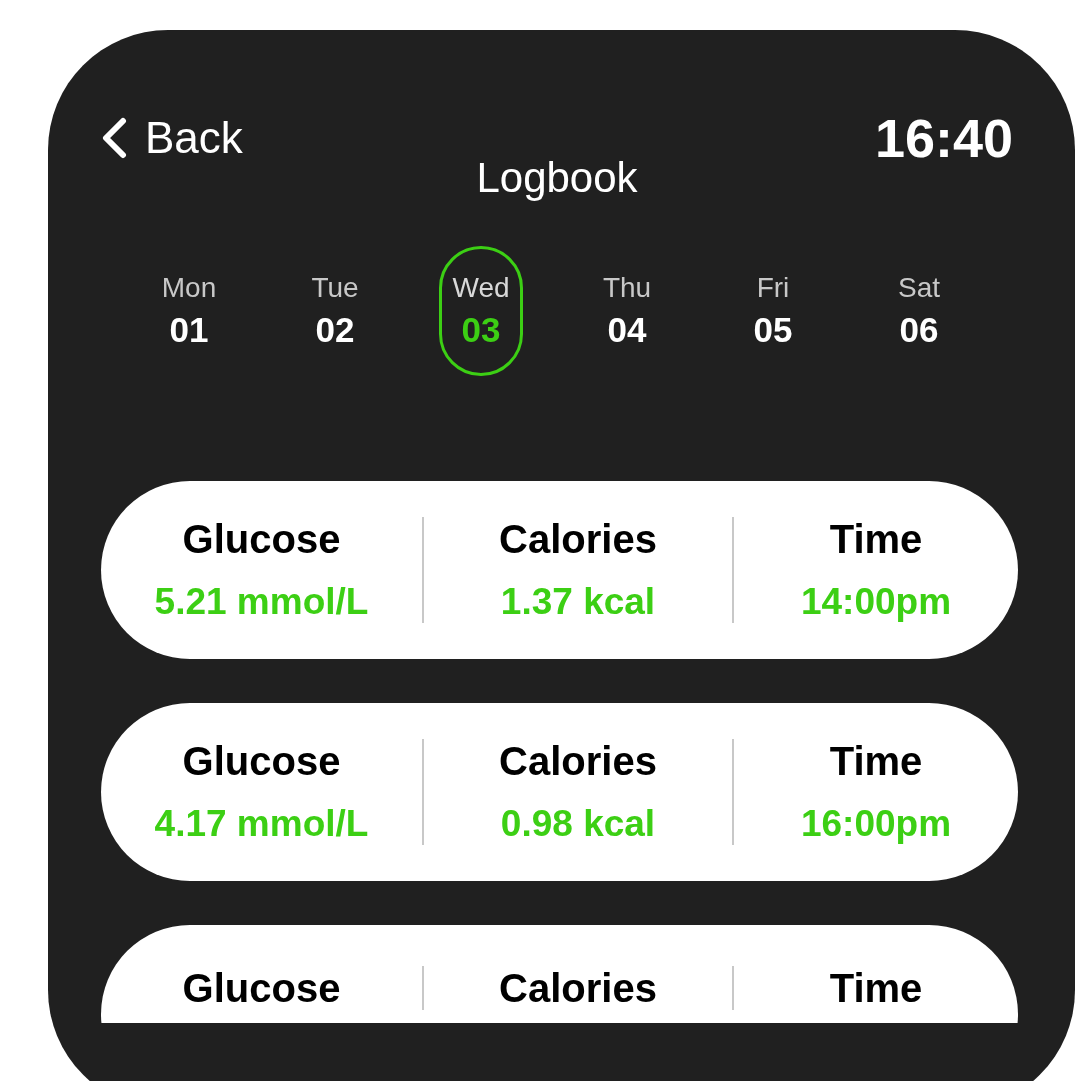  Describe the element at coordinates (261, 824) in the screenshot. I see `metric-value: 4.17 mmol/L` at that location.